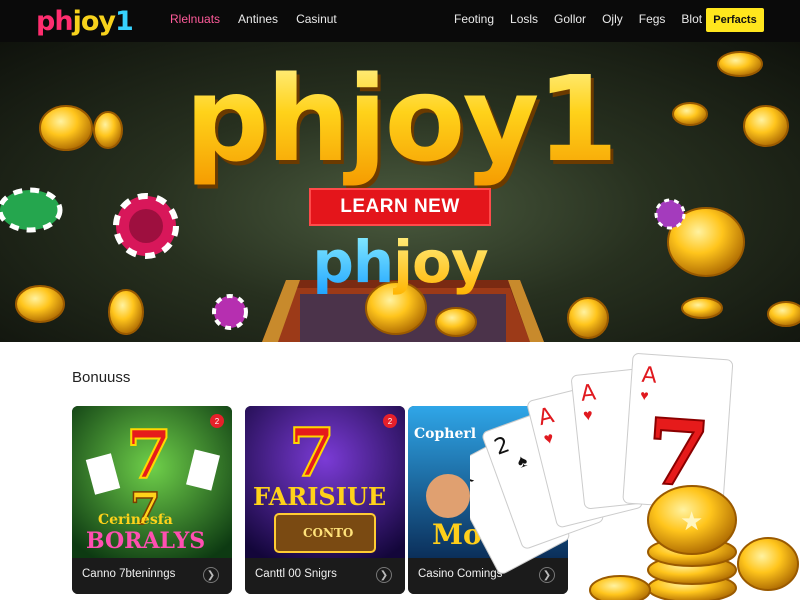 Image resolution: width=800 pixels, height=600 pixels. What do you see at coordinates (524, 19) in the screenshot?
I see `nav-item-5: Losls` at bounding box center [524, 19].